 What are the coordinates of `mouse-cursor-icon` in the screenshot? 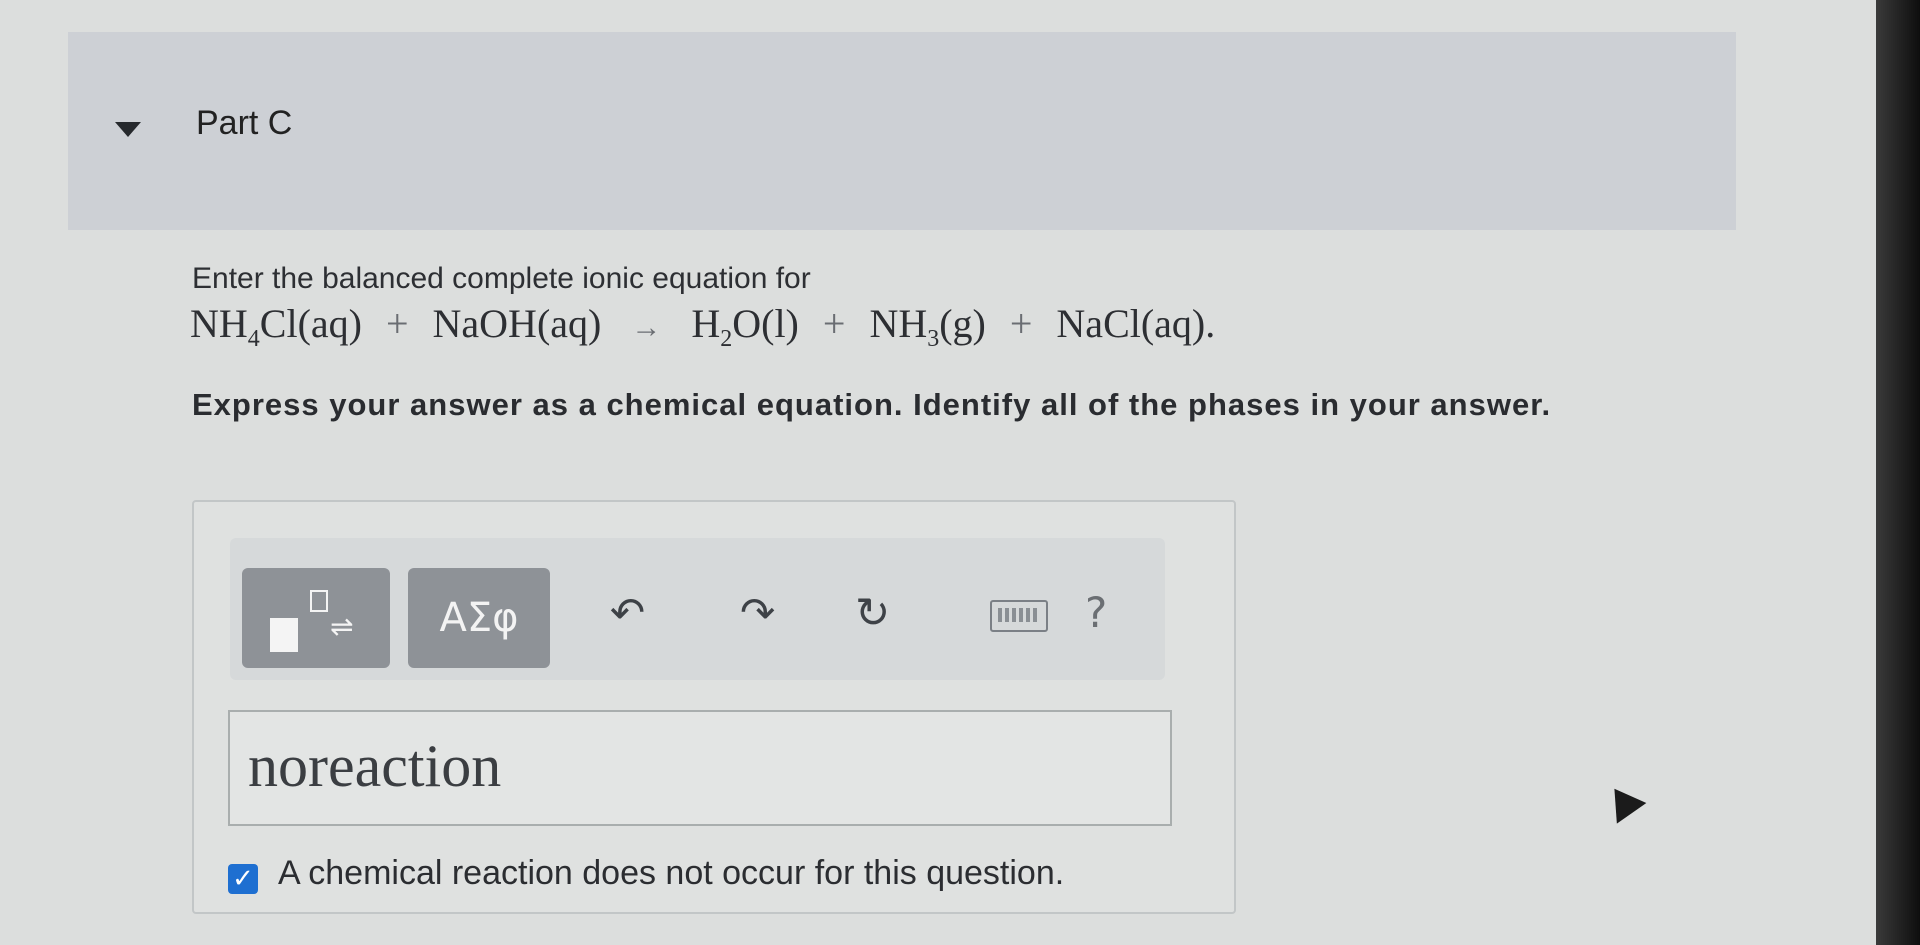 It's located at (1623, 801).